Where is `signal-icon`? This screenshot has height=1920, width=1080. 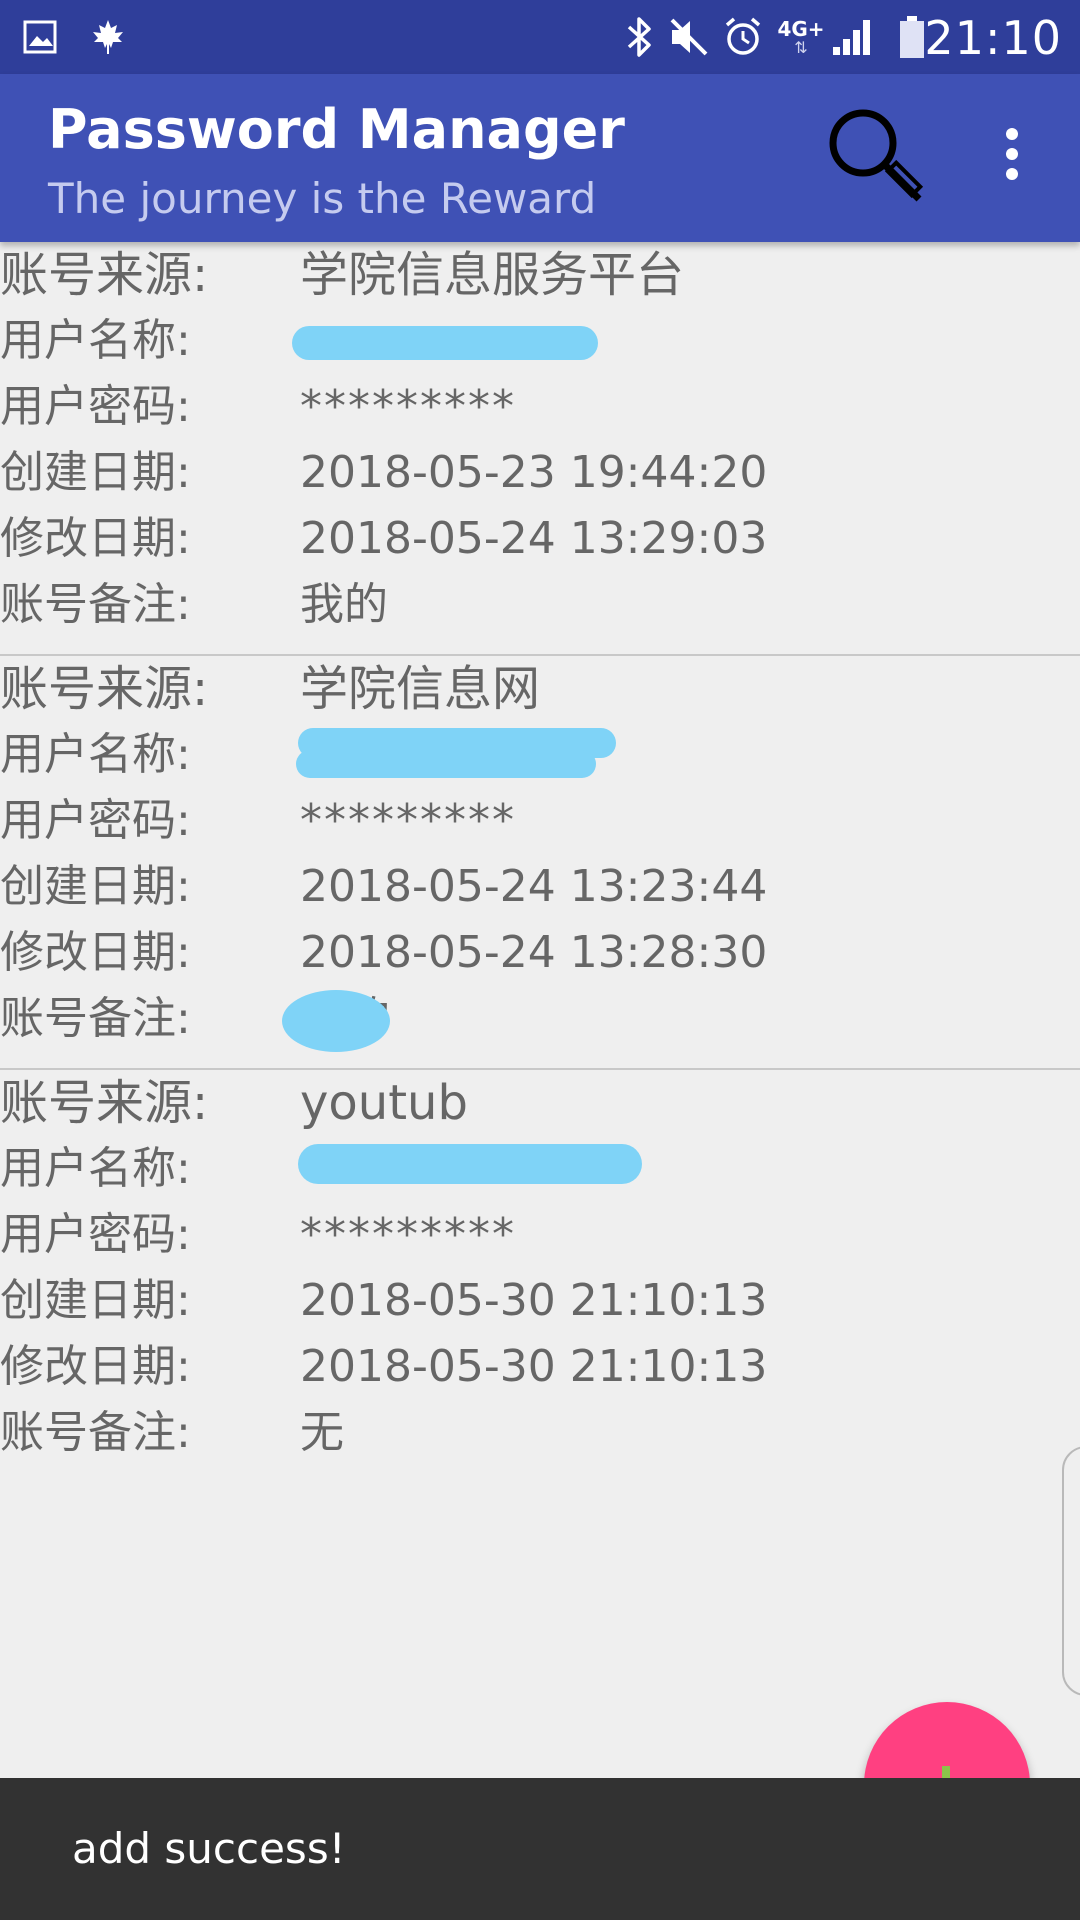
signal-icon is located at coordinates (853, 37).